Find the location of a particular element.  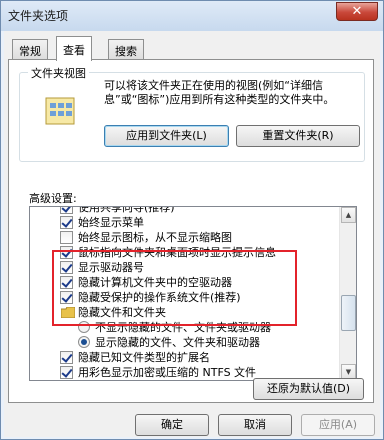

vertical-scrollbar: ▲ ▼ is located at coordinates (347, 293).